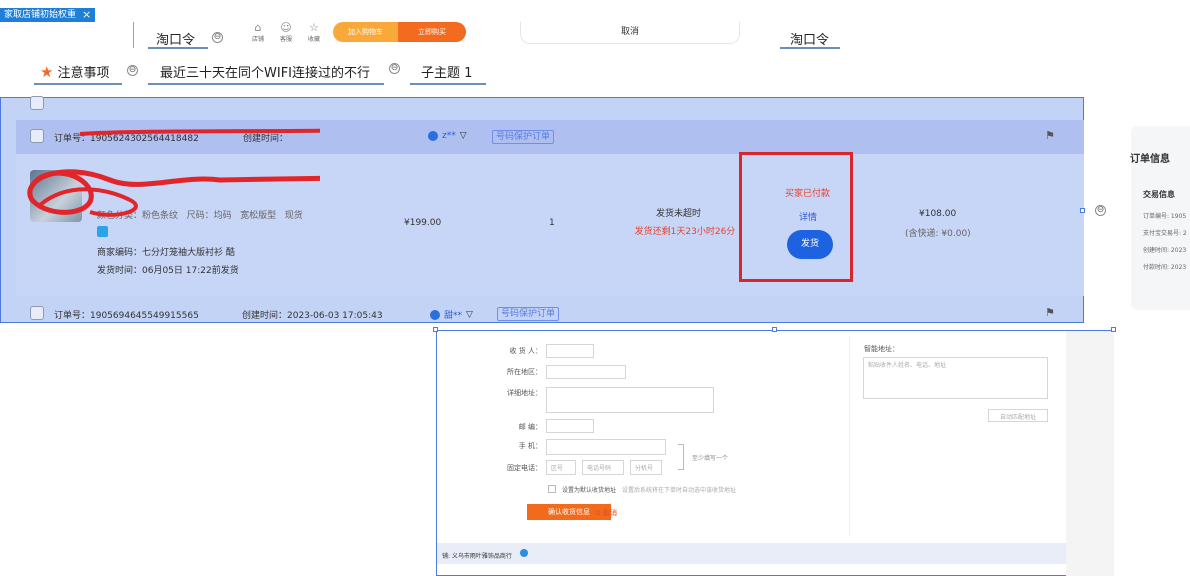 This screenshot has width=1190, height=576. What do you see at coordinates (530, 446) in the screenshot?
I see `mobile-label: 手 机：` at bounding box center [530, 446].